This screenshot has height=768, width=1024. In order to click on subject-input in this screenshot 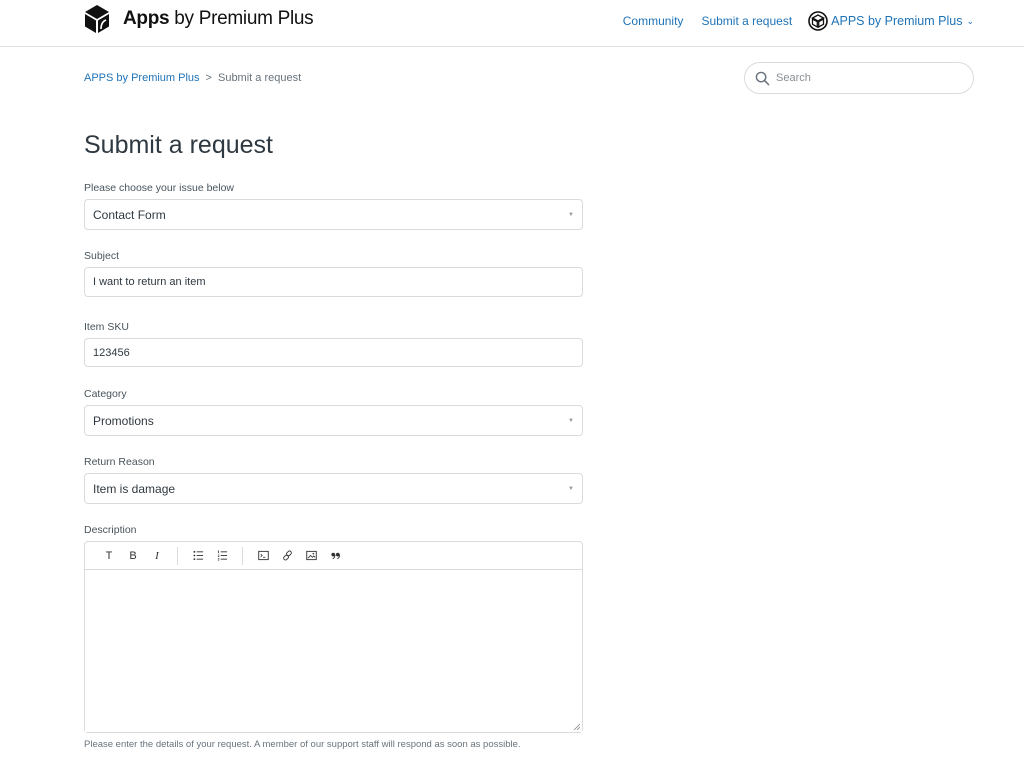, I will do `click(337, 282)`.